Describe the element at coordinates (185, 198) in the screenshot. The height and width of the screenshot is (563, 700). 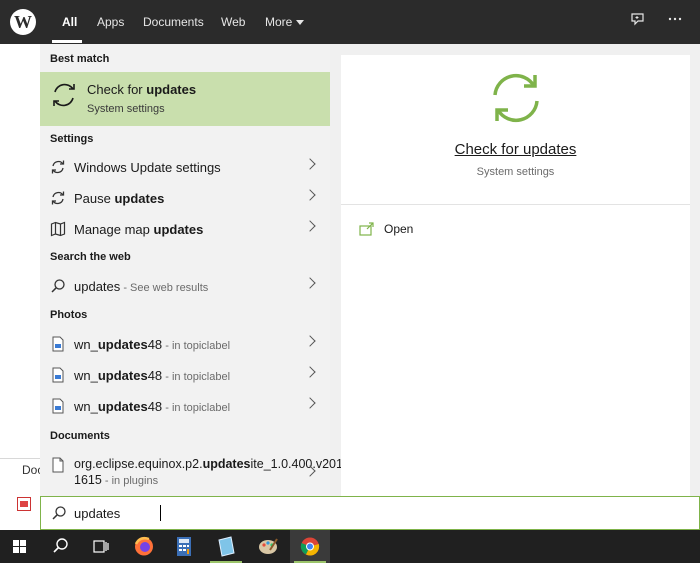
I see `list-item: Pause updates` at that location.